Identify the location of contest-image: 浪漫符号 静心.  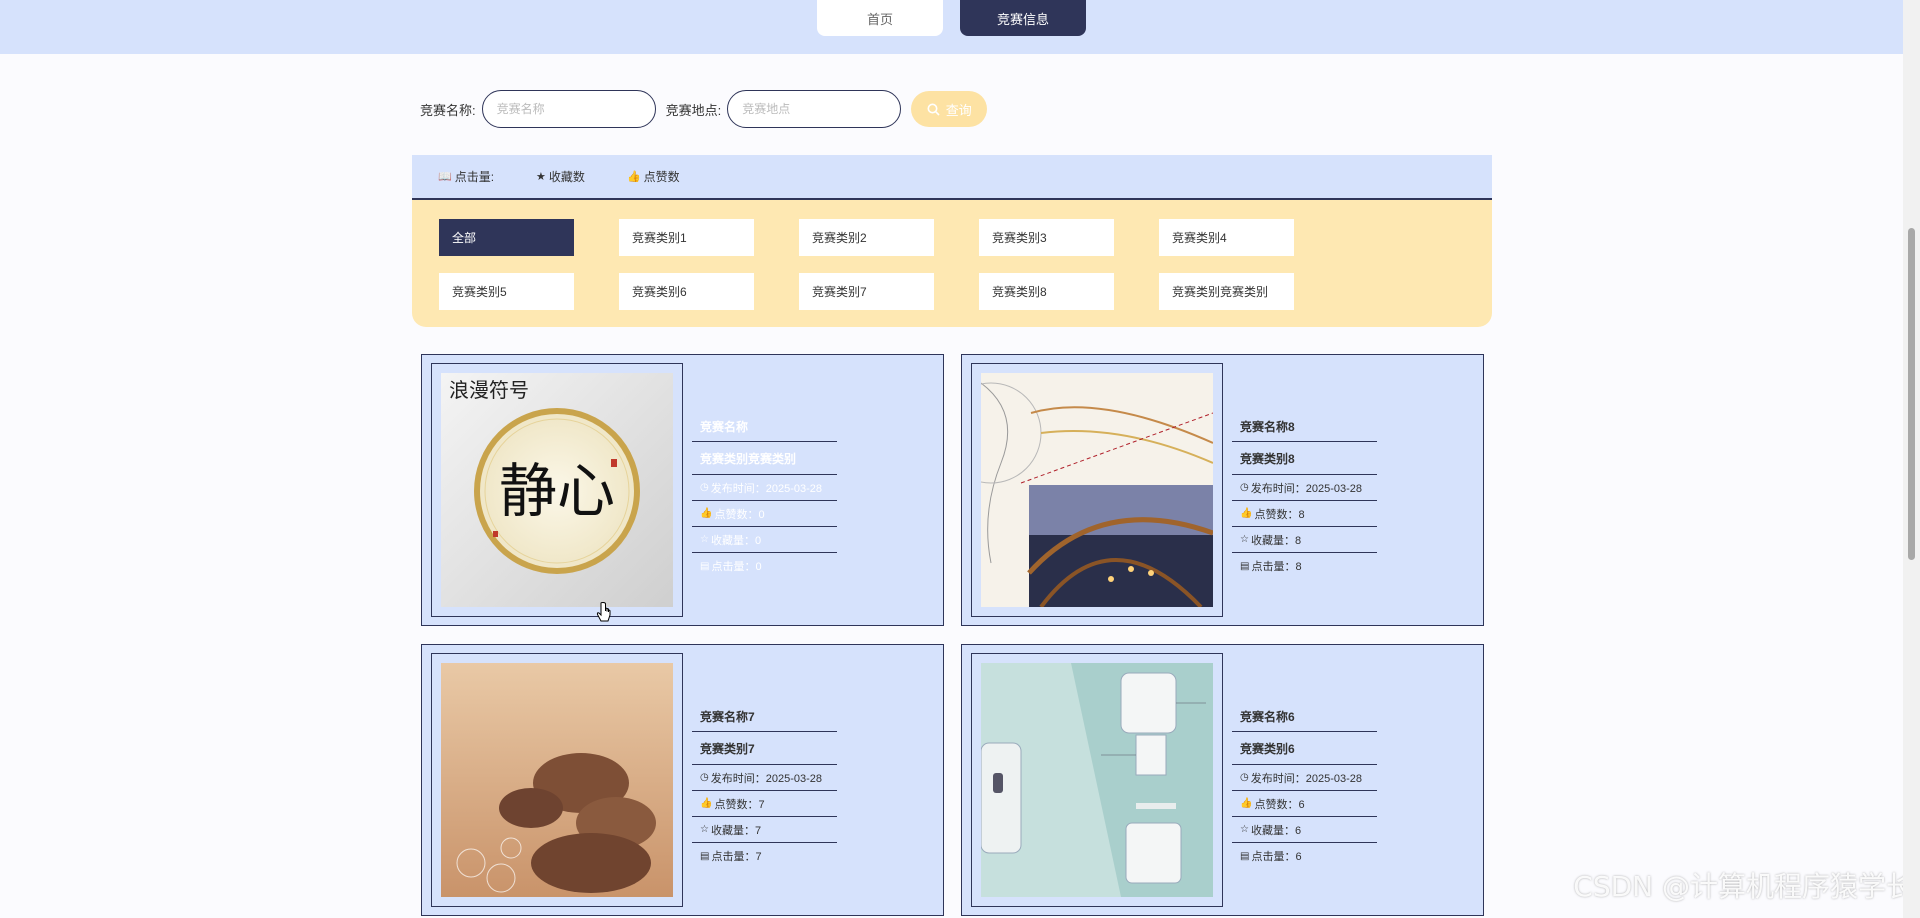
(557, 490).